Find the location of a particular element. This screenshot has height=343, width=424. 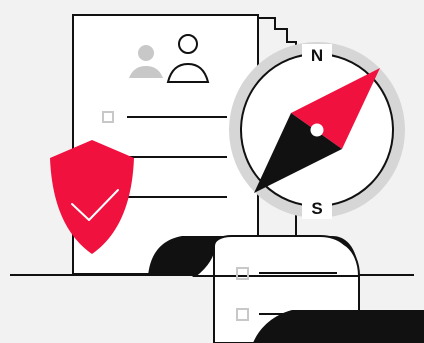

compass-pivot is located at coordinates (317, 130).